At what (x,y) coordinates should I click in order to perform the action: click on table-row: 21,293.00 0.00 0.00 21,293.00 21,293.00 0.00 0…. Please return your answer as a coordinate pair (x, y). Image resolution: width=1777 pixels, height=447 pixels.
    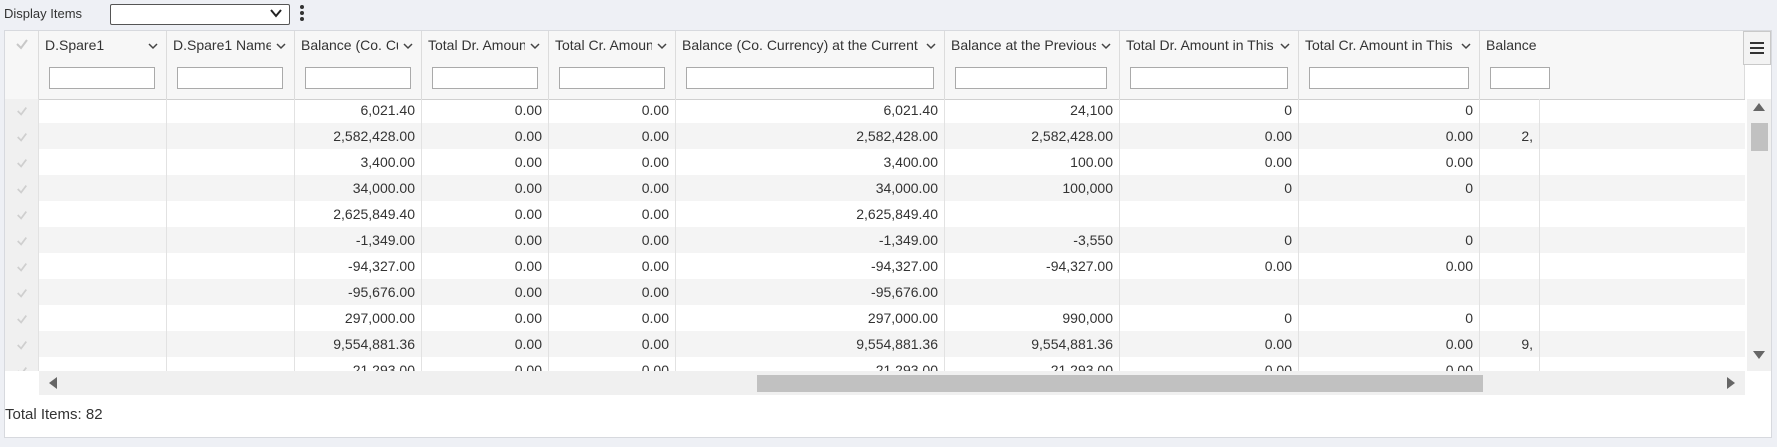
    Looking at the image, I should click on (875, 364).